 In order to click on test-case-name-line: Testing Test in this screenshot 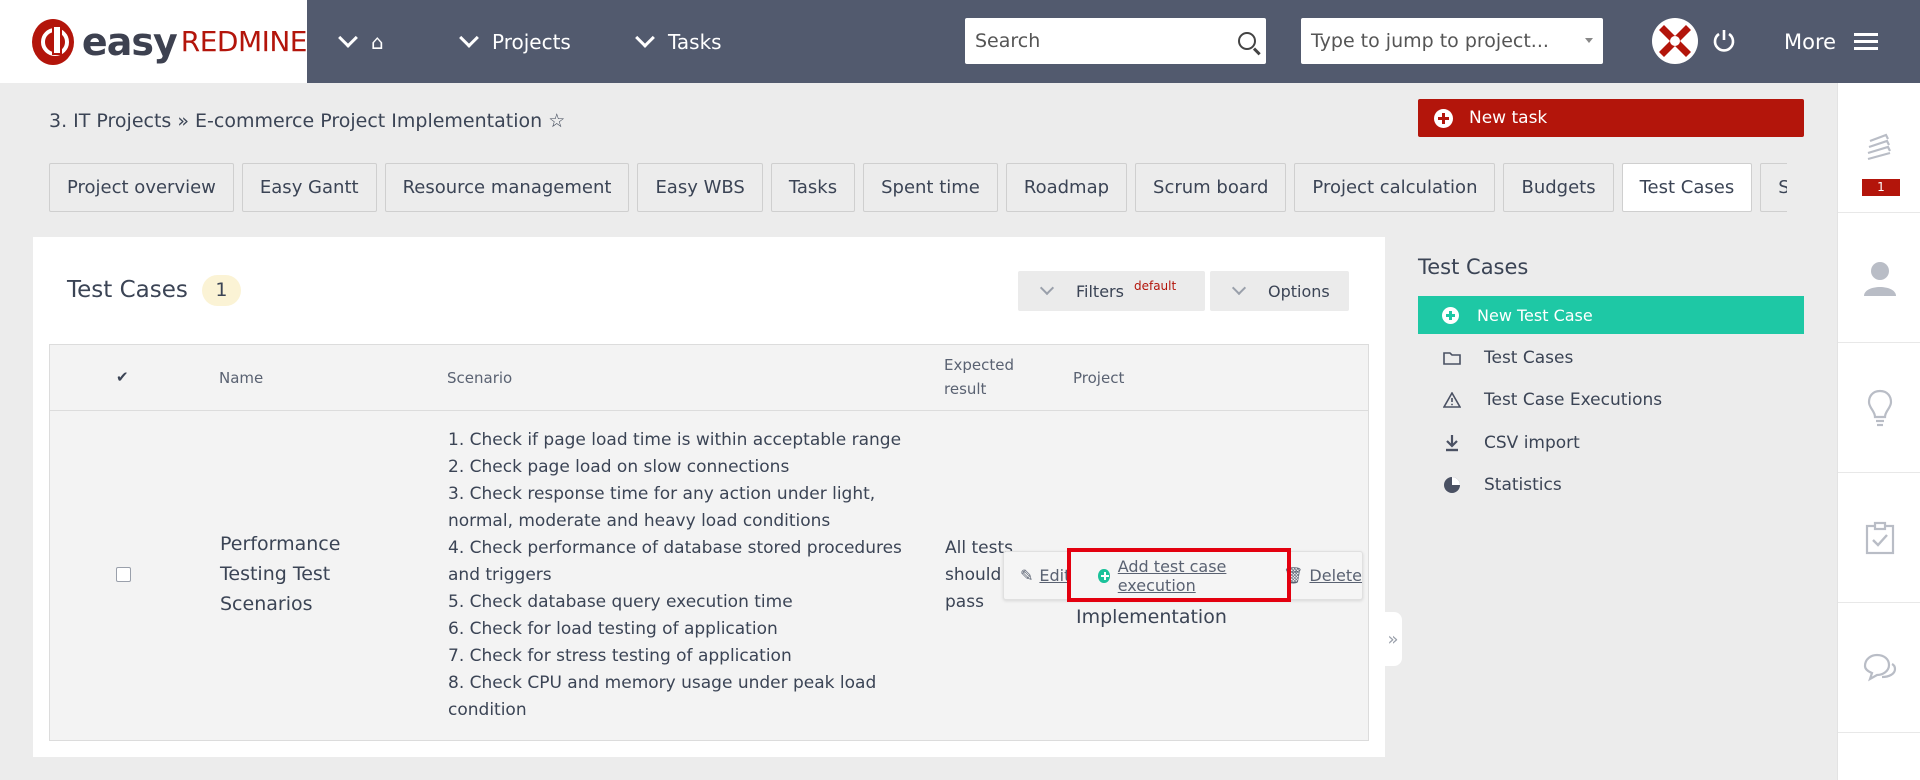, I will do `click(275, 574)`.